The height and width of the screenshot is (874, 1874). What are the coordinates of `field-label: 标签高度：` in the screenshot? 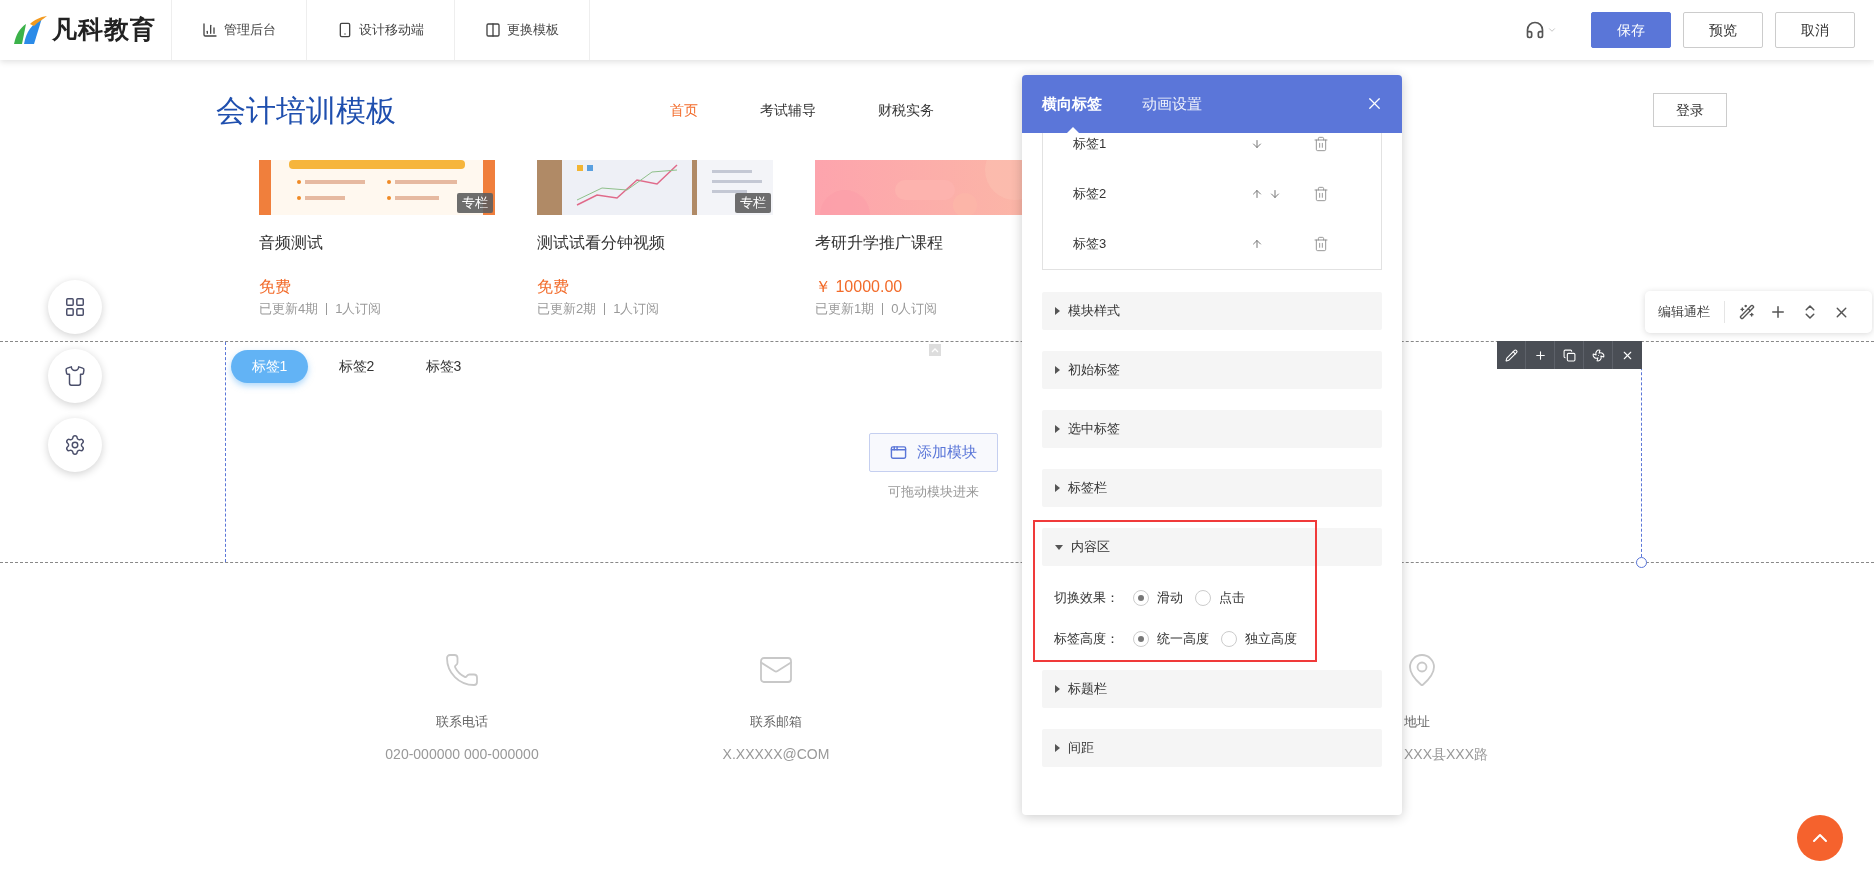 It's located at (1087, 639).